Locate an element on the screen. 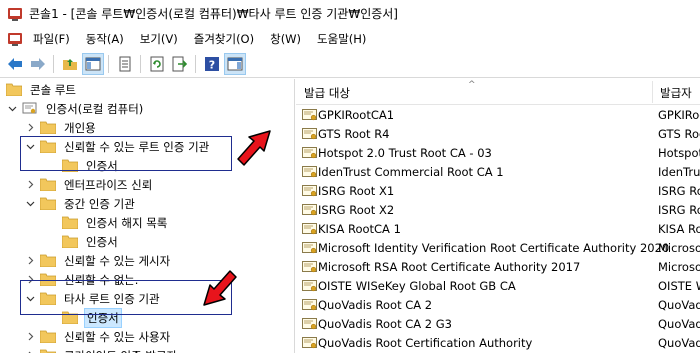 Image resolution: width=700 pixels, height=353 pixels. tree-item-label: 신뢰할 수 있는 게시자 is located at coordinates (117, 260).